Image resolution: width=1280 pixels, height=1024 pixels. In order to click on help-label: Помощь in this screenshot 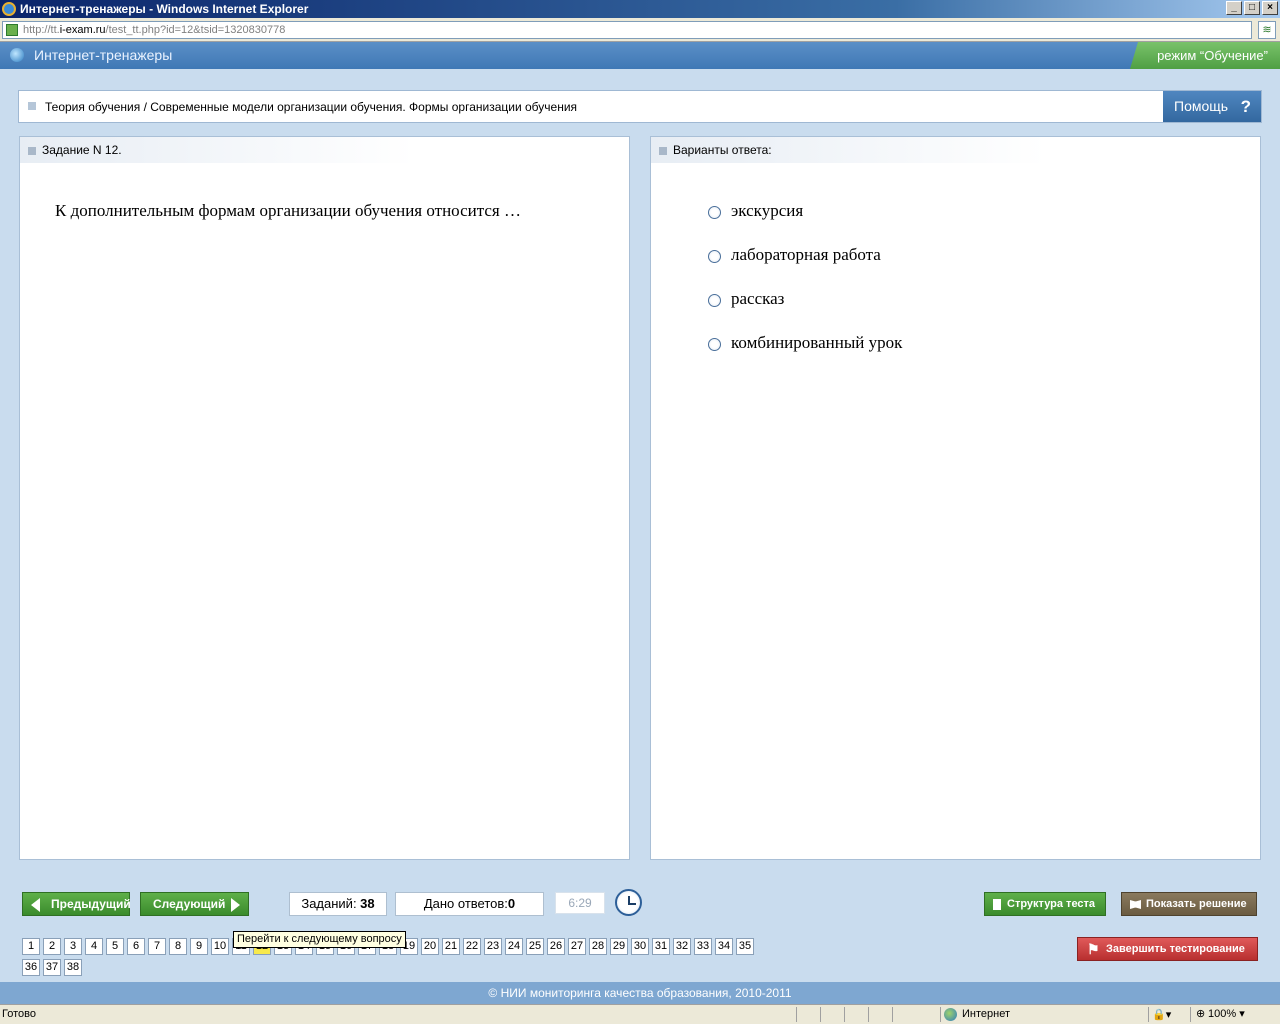, I will do `click(1201, 106)`.